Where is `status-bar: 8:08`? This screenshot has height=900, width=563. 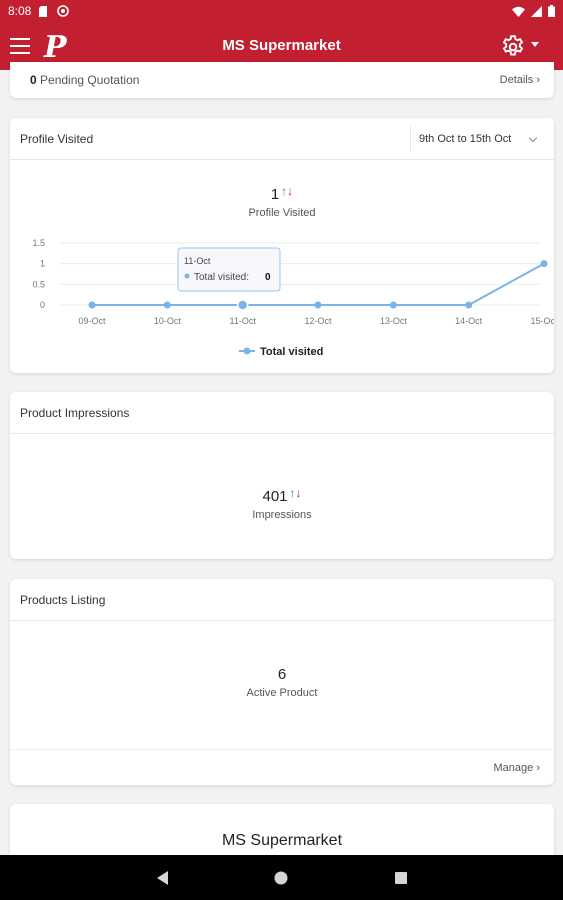
status-bar: 8:08 is located at coordinates (281, 11).